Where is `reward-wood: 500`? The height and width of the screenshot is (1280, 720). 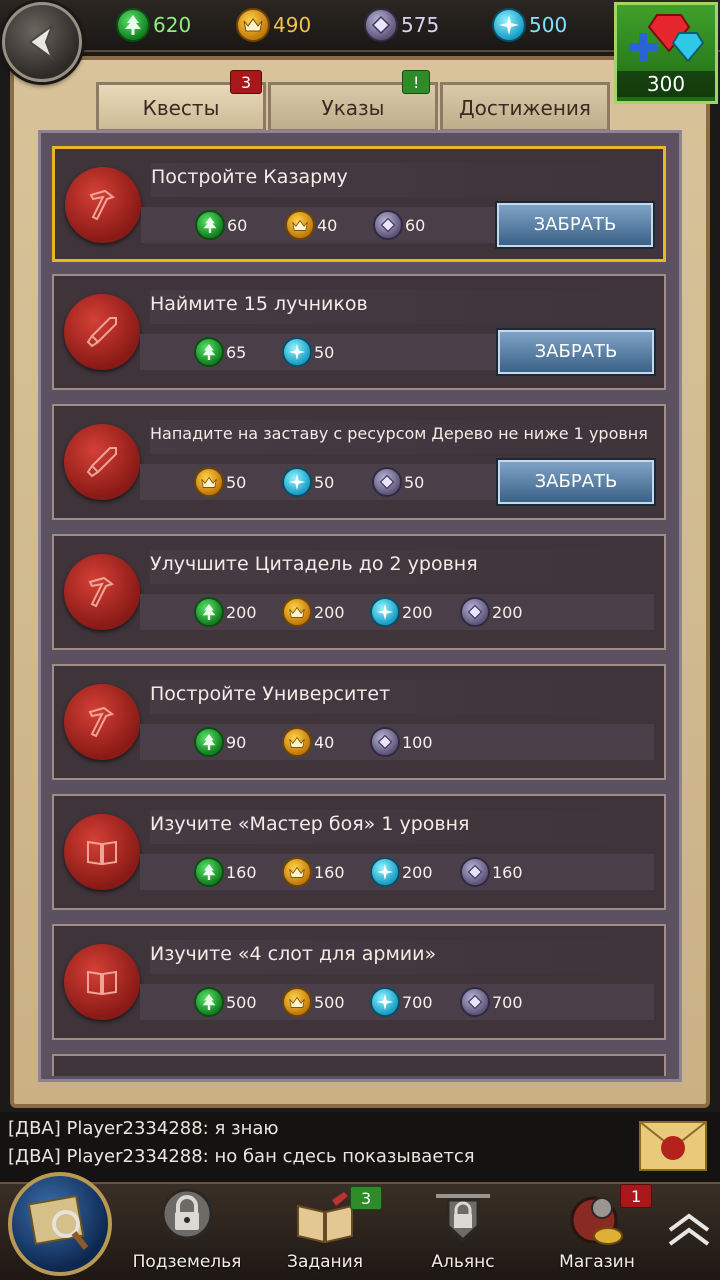 reward-wood: 500 is located at coordinates (225, 1002).